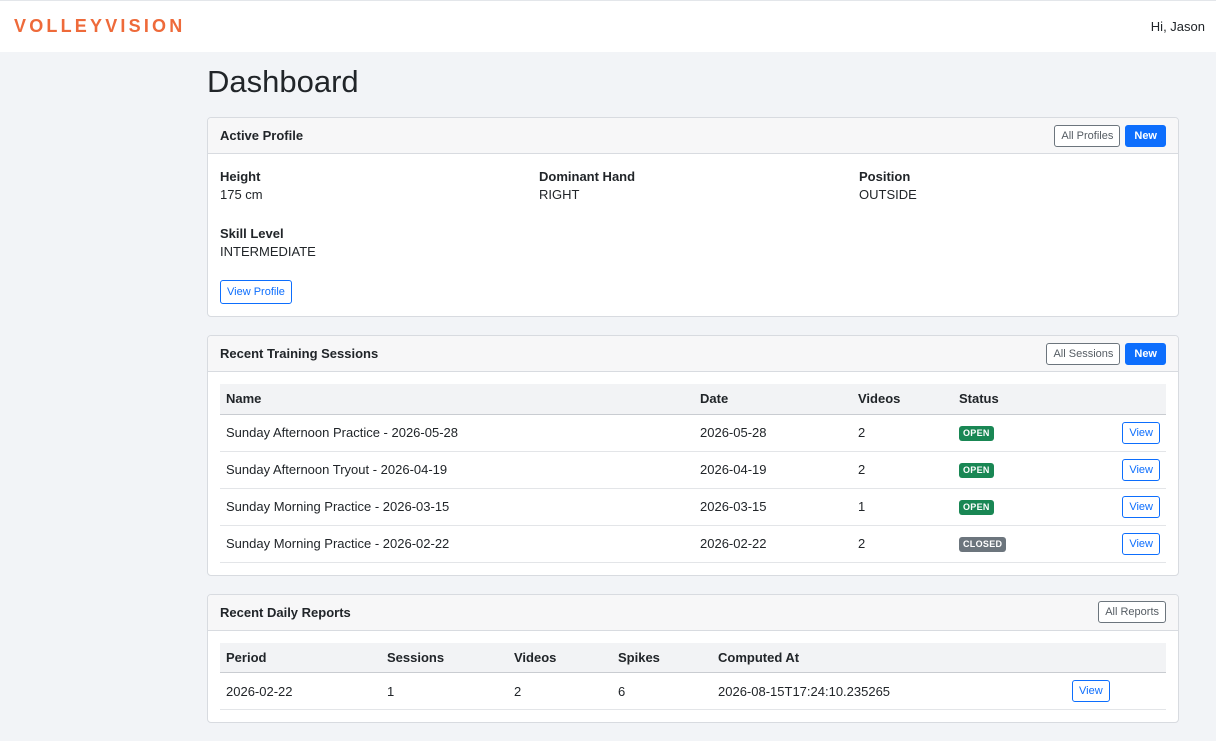 This screenshot has height=741, width=1216. What do you see at coordinates (299, 353) in the screenshot?
I see `card-title: Recent Training Sessions` at bounding box center [299, 353].